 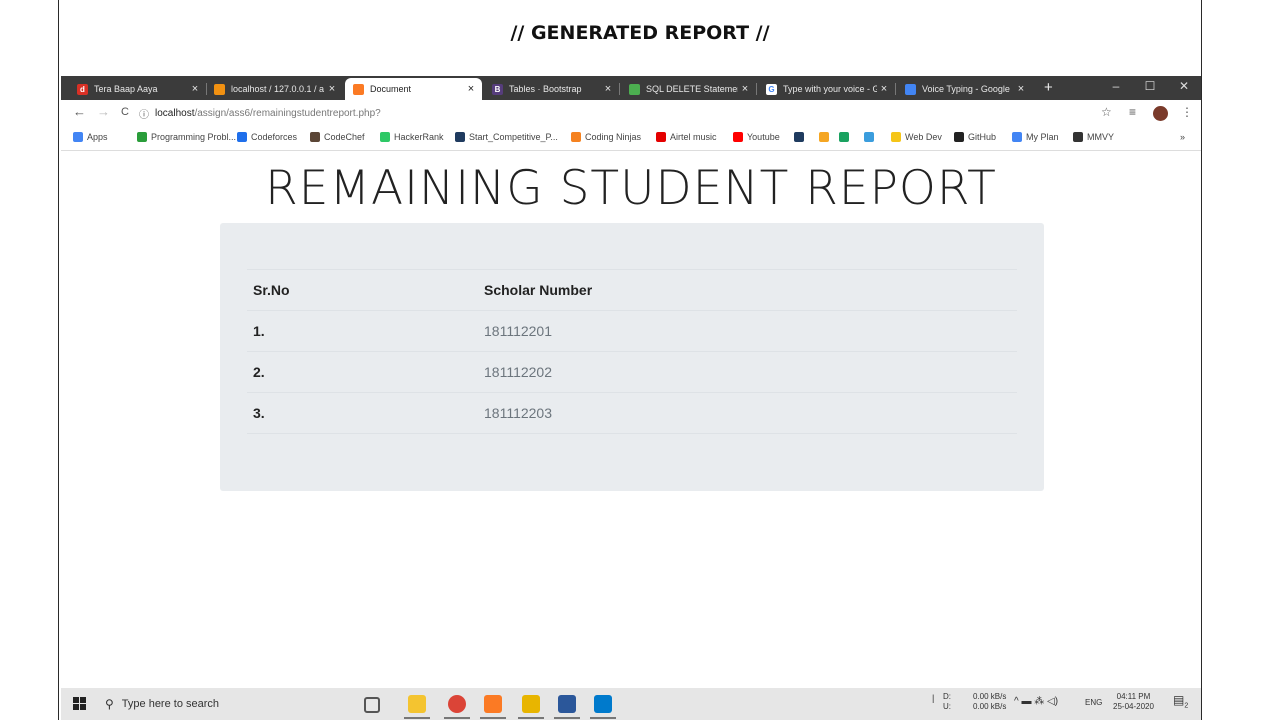 What do you see at coordinates (688, 89) in the screenshot?
I see `browser-tab: SQL DELETE Statement ×` at bounding box center [688, 89].